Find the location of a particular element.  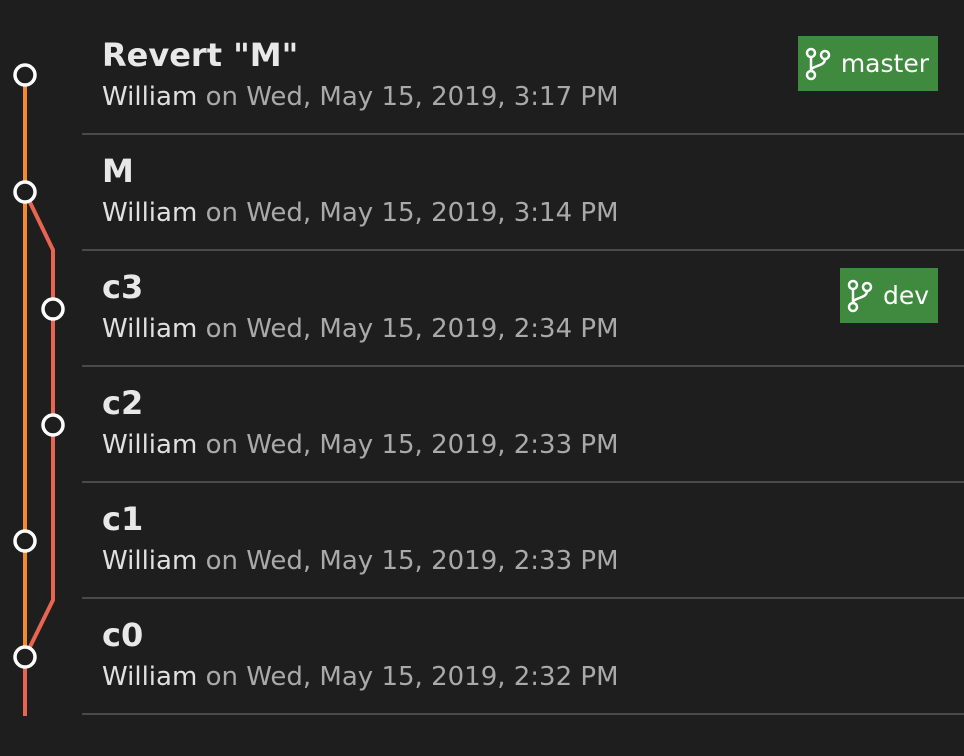

commit-meta: William on Wed, May 15, 2019, 2:32 PM is located at coordinates (360, 677).